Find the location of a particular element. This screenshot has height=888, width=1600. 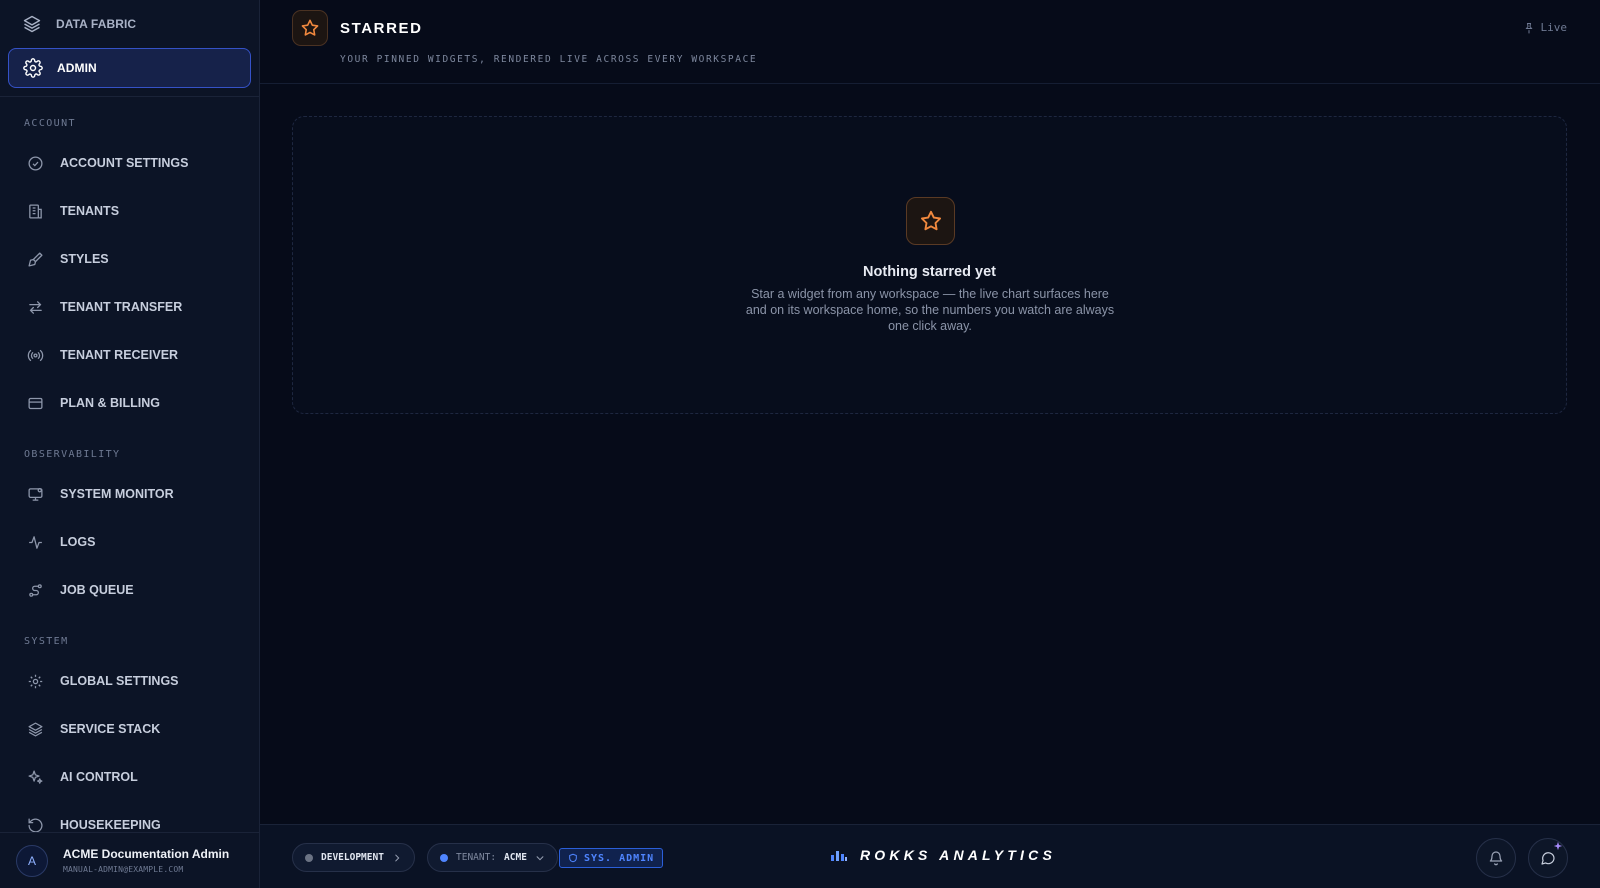

sidebar-item-logs: LOGS is located at coordinates (129, 542).